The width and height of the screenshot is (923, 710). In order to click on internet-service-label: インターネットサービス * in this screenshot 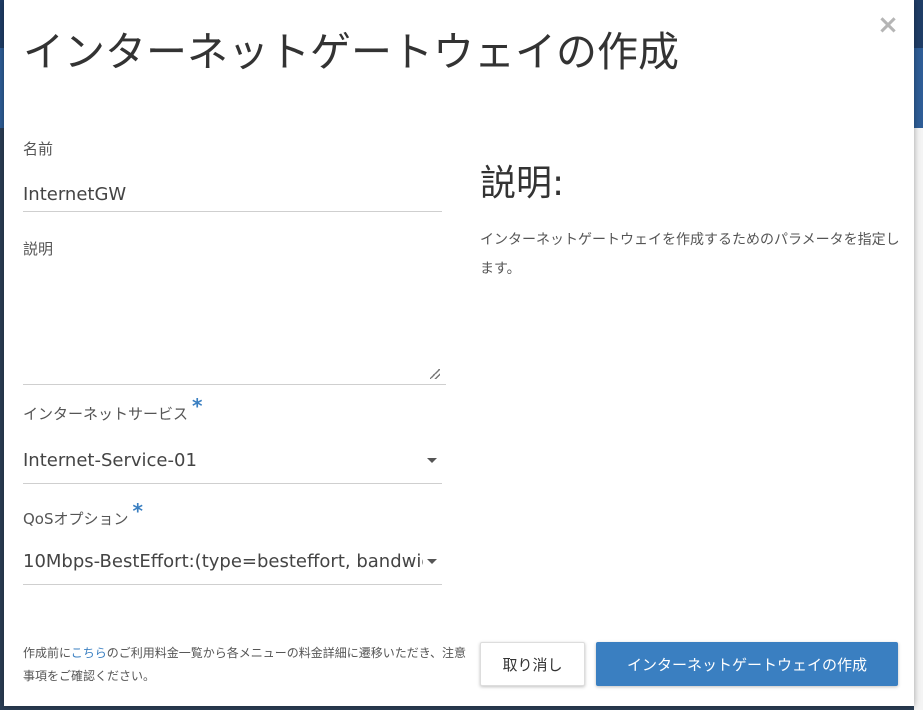, I will do `click(112, 409)`.